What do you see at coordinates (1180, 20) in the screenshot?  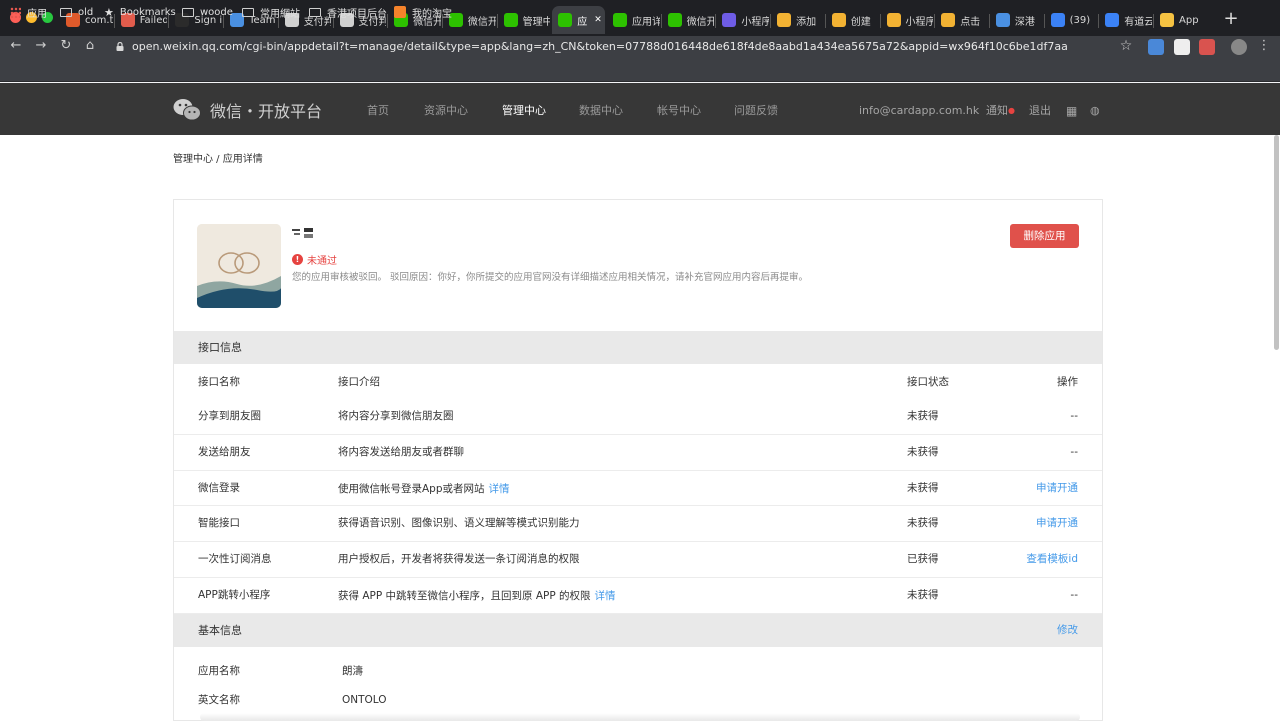 I see `browser-tab: App` at bounding box center [1180, 20].